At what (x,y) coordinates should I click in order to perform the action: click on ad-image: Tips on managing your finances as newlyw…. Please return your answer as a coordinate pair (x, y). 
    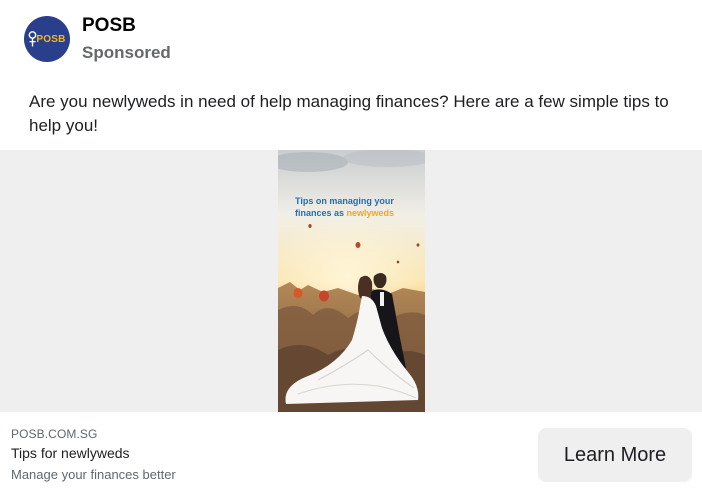
    Looking at the image, I should click on (351, 281).